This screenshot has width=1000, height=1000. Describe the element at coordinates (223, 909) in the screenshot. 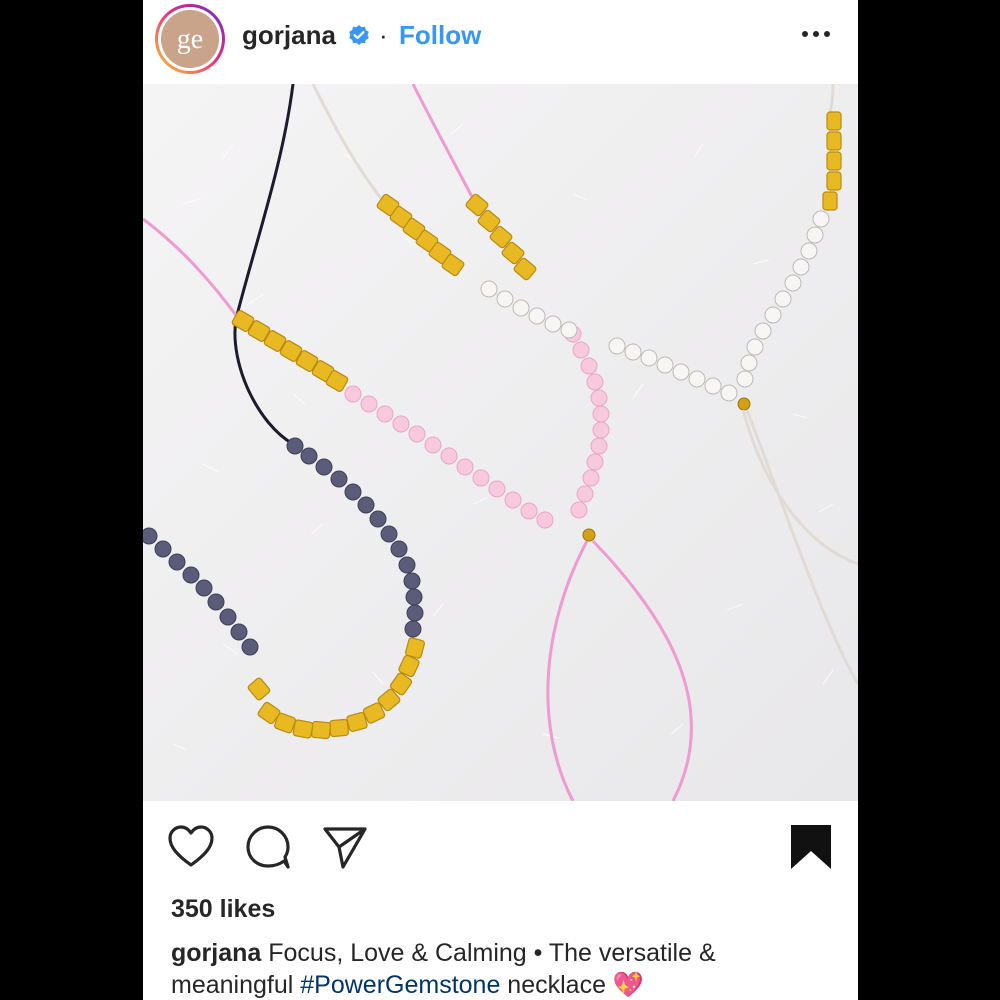

I see `likes-count: 350 likes` at that location.